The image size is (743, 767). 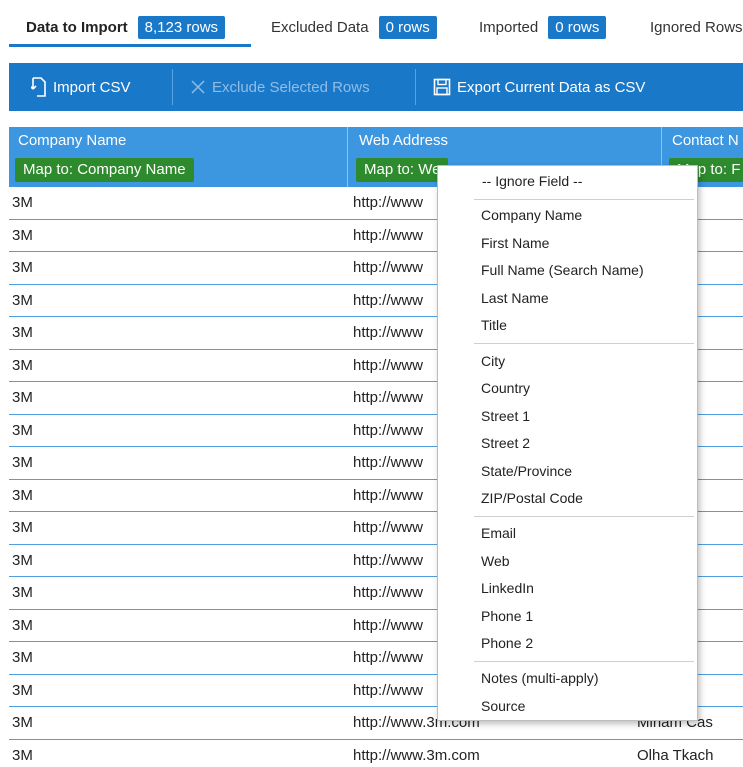 What do you see at coordinates (178, 157) in the screenshot?
I see `column-header-company-name: Company Name Map to: Company Name` at bounding box center [178, 157].